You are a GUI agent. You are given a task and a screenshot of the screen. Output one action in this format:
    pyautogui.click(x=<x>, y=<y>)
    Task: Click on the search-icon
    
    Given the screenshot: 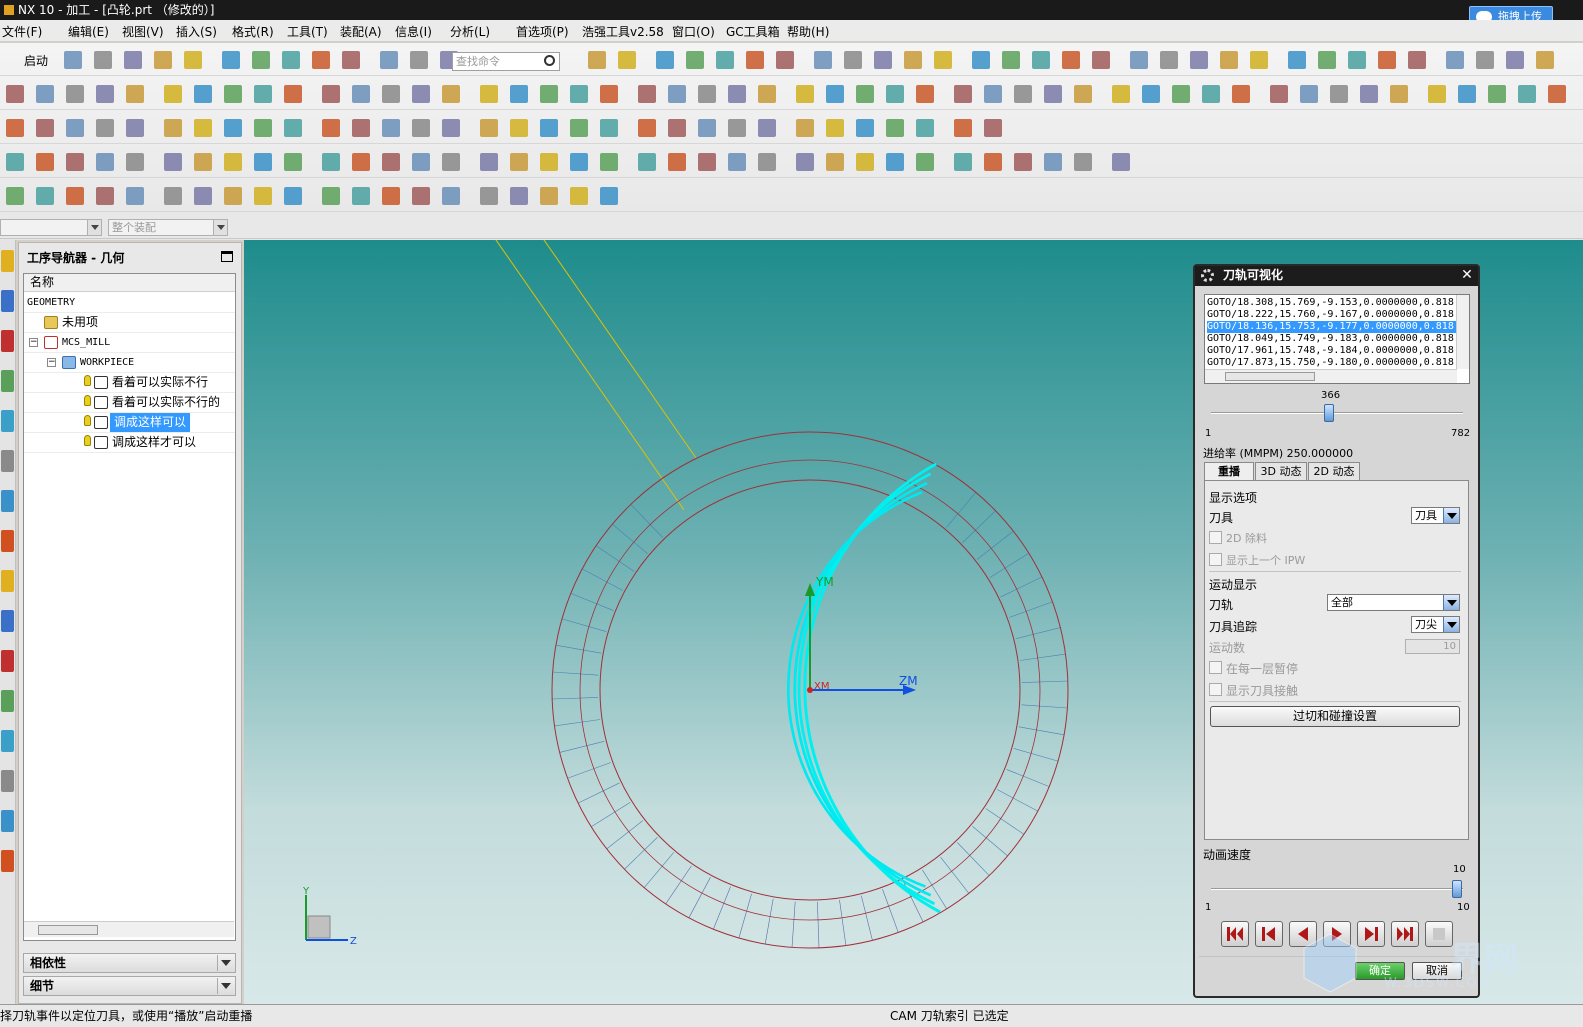 What is the action you would take?
    pyautogui.click(x=549, y=60)
    